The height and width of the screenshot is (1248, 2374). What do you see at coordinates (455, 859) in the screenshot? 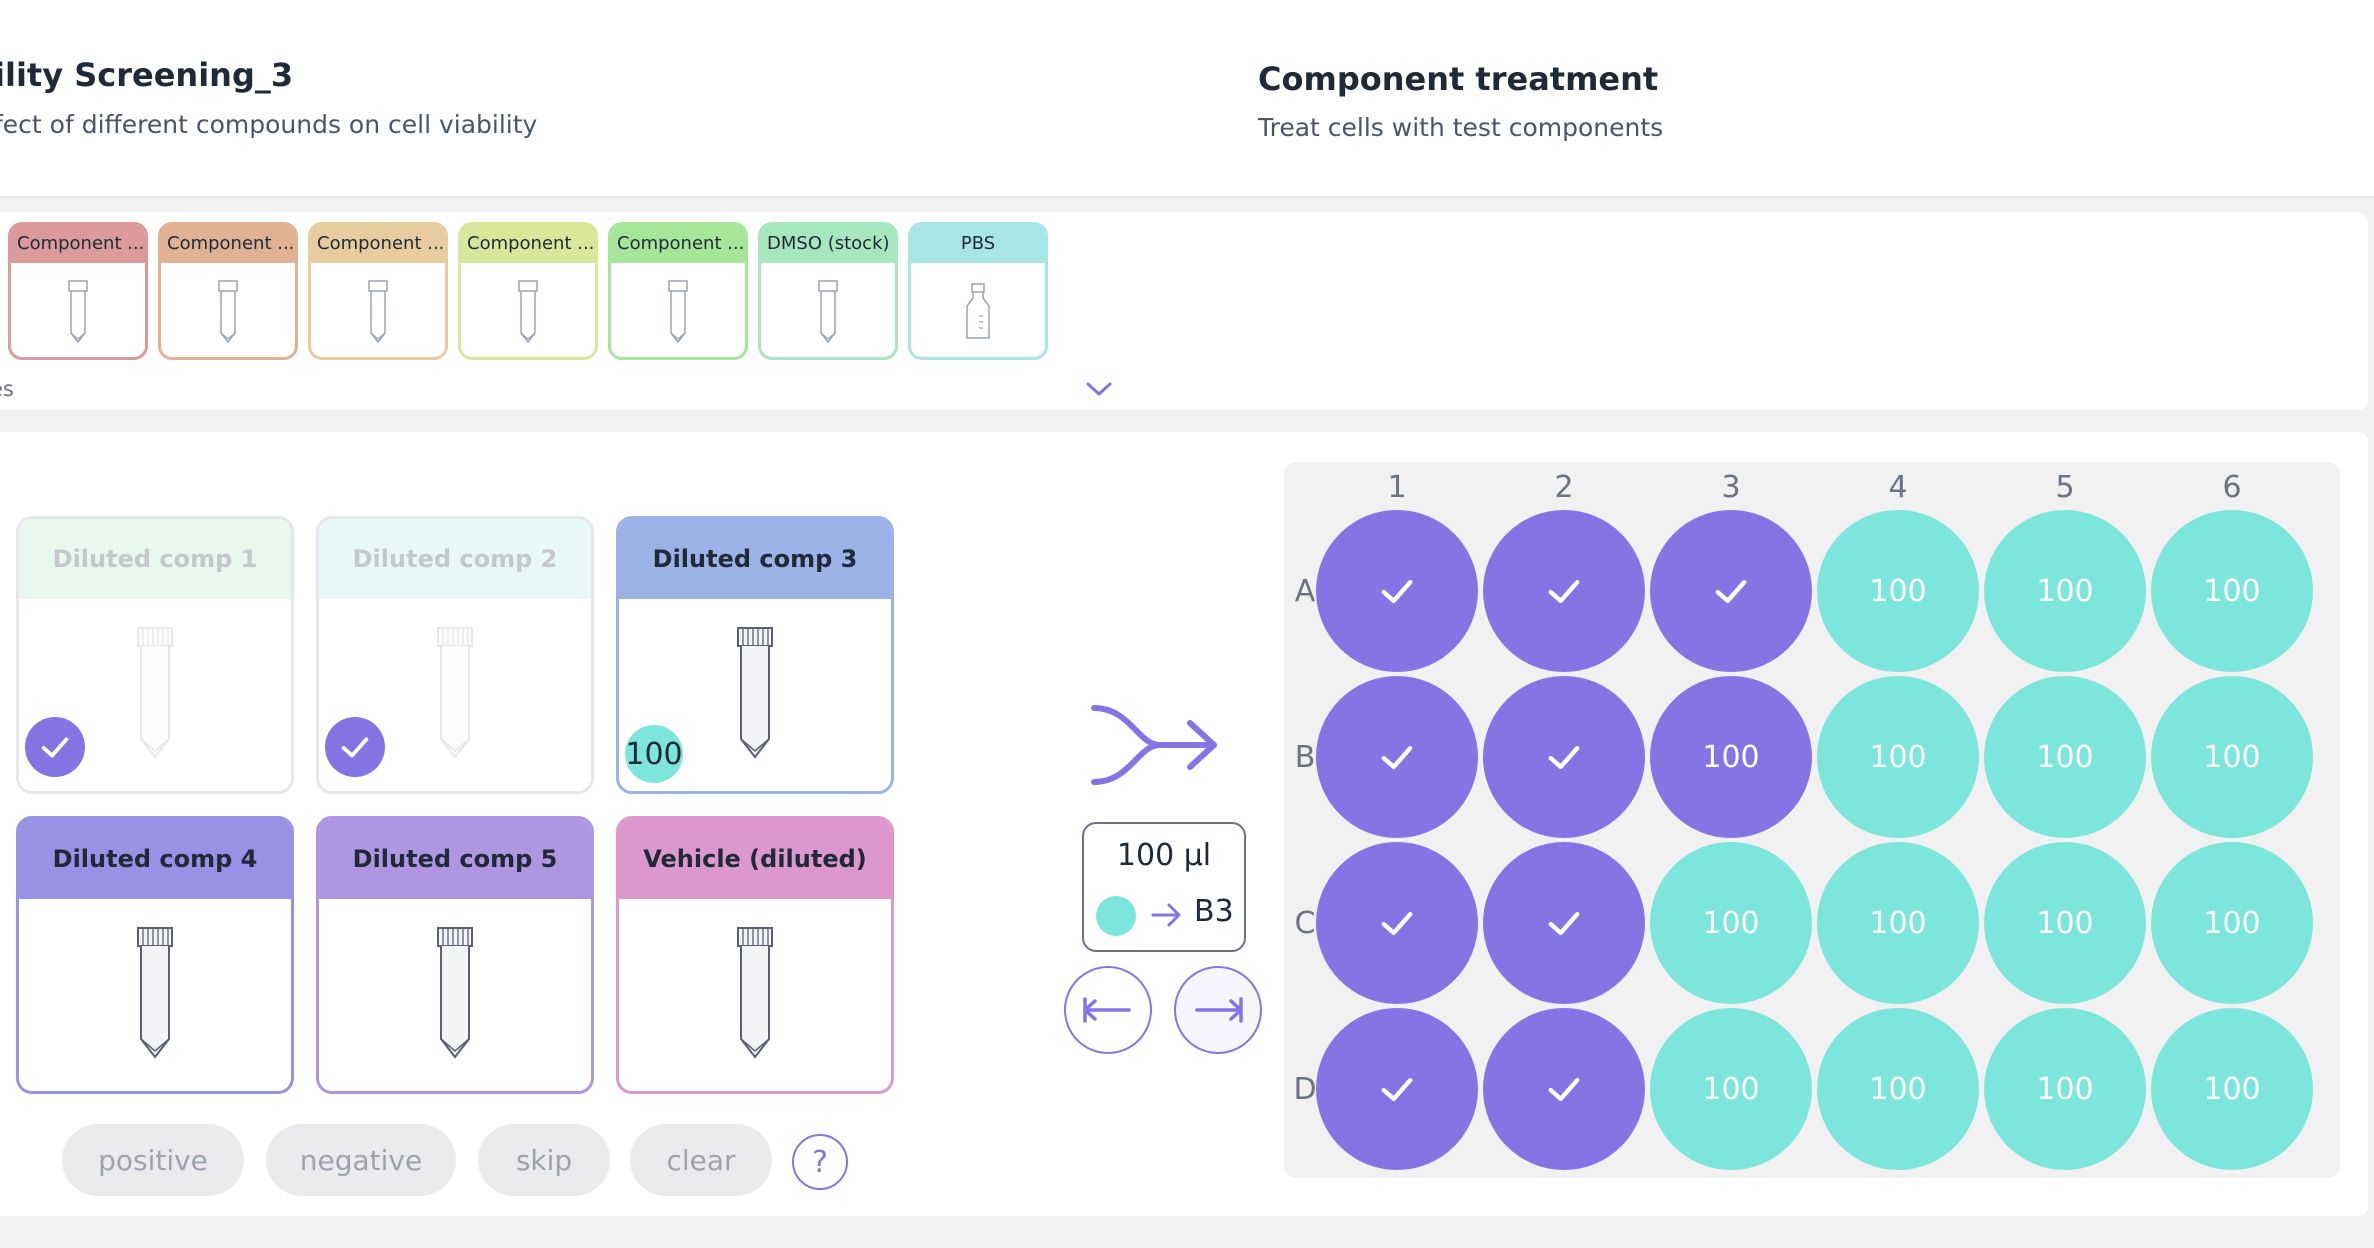
I see `tube-card-label: Diluted comp 5` at bounding box center [455, 859].